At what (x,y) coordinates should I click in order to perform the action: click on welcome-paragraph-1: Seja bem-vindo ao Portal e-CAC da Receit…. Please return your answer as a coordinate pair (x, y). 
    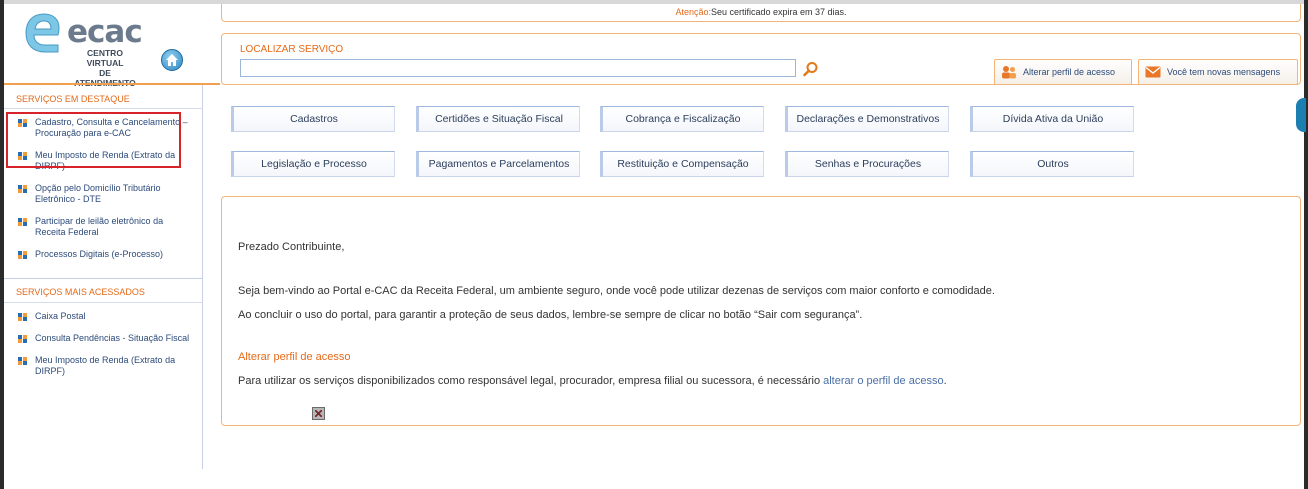
    Looking at the image, I should click on (616, 291).